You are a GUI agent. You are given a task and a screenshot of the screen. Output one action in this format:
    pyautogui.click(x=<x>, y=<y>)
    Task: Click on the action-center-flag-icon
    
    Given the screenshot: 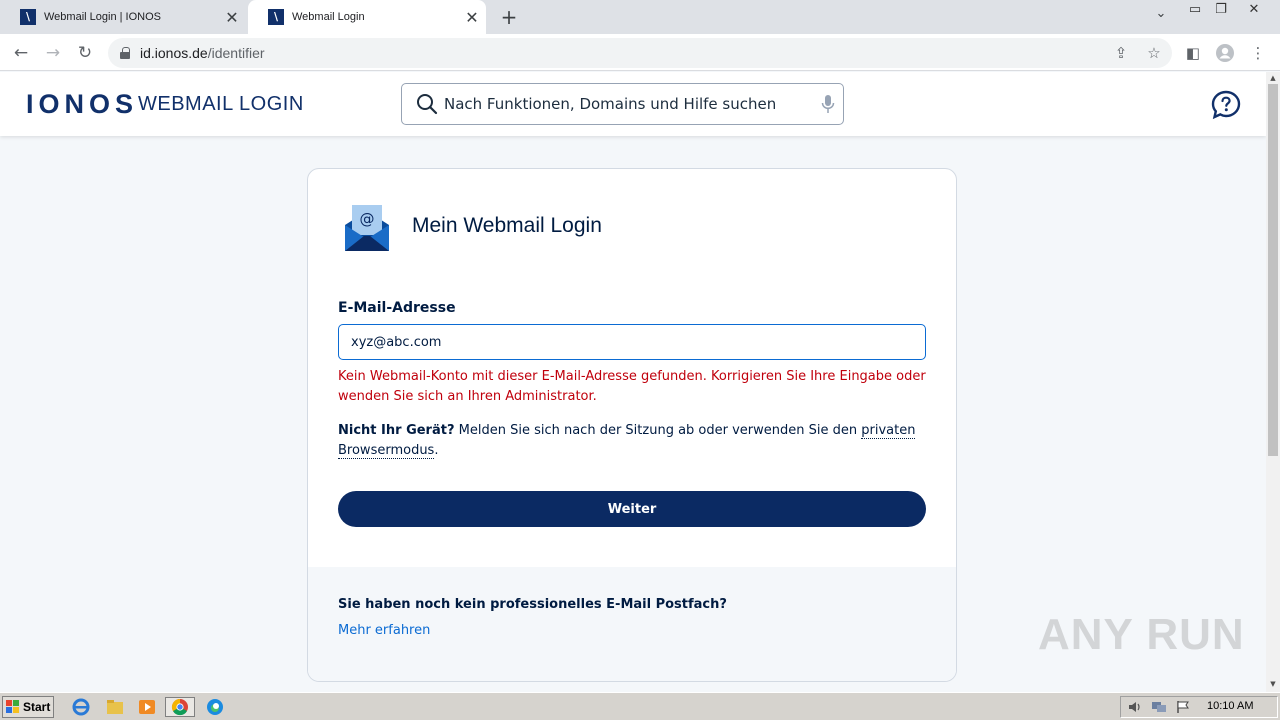 What is the action you would take?
    pyautogui.click(x=1183, y=707)
    